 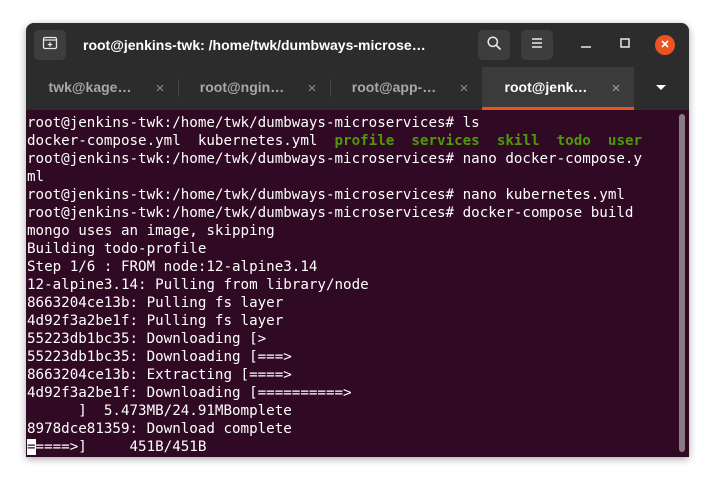 What do you see at coordinates (159, 375) in the screenshot?
I see `terminal-line: 8663204ce13b: Extracting [====>` at bounding box center [159, 375].